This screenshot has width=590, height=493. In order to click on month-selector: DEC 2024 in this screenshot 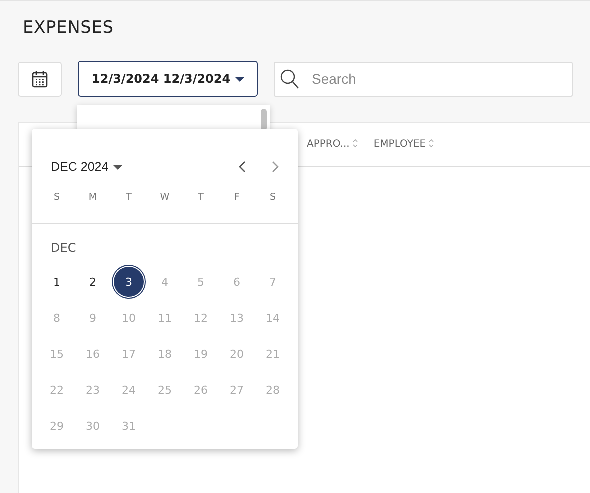, I will do `click(87, 167)`.